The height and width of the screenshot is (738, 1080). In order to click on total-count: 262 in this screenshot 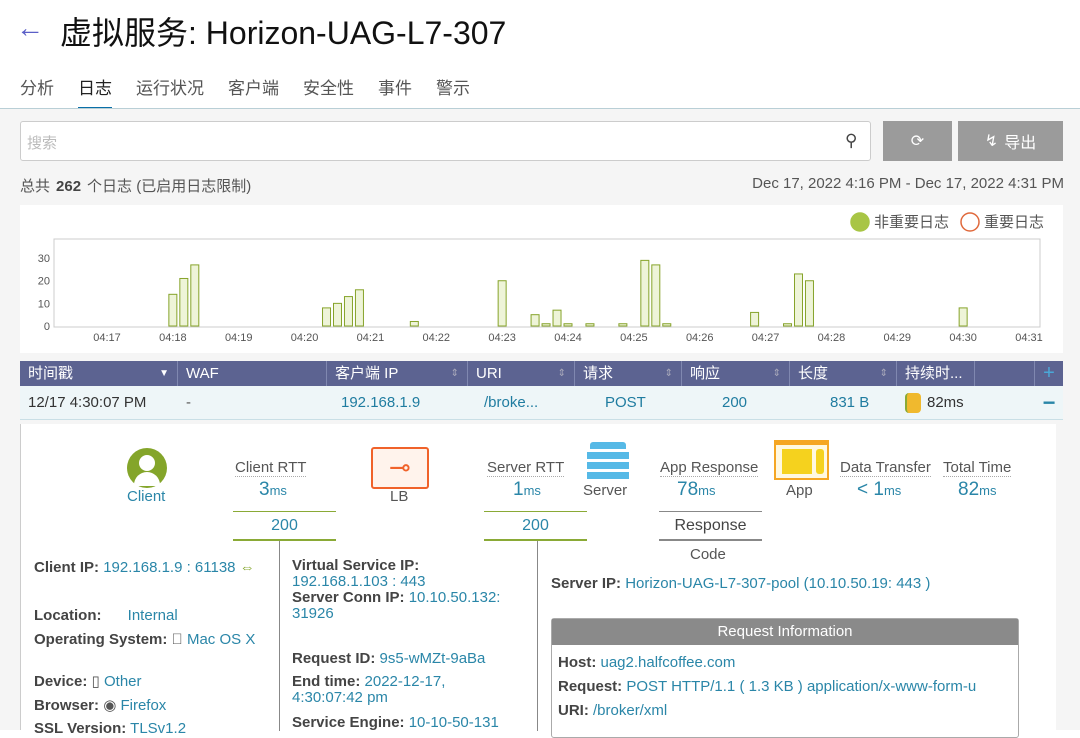, I will do `click(69, 186)`.